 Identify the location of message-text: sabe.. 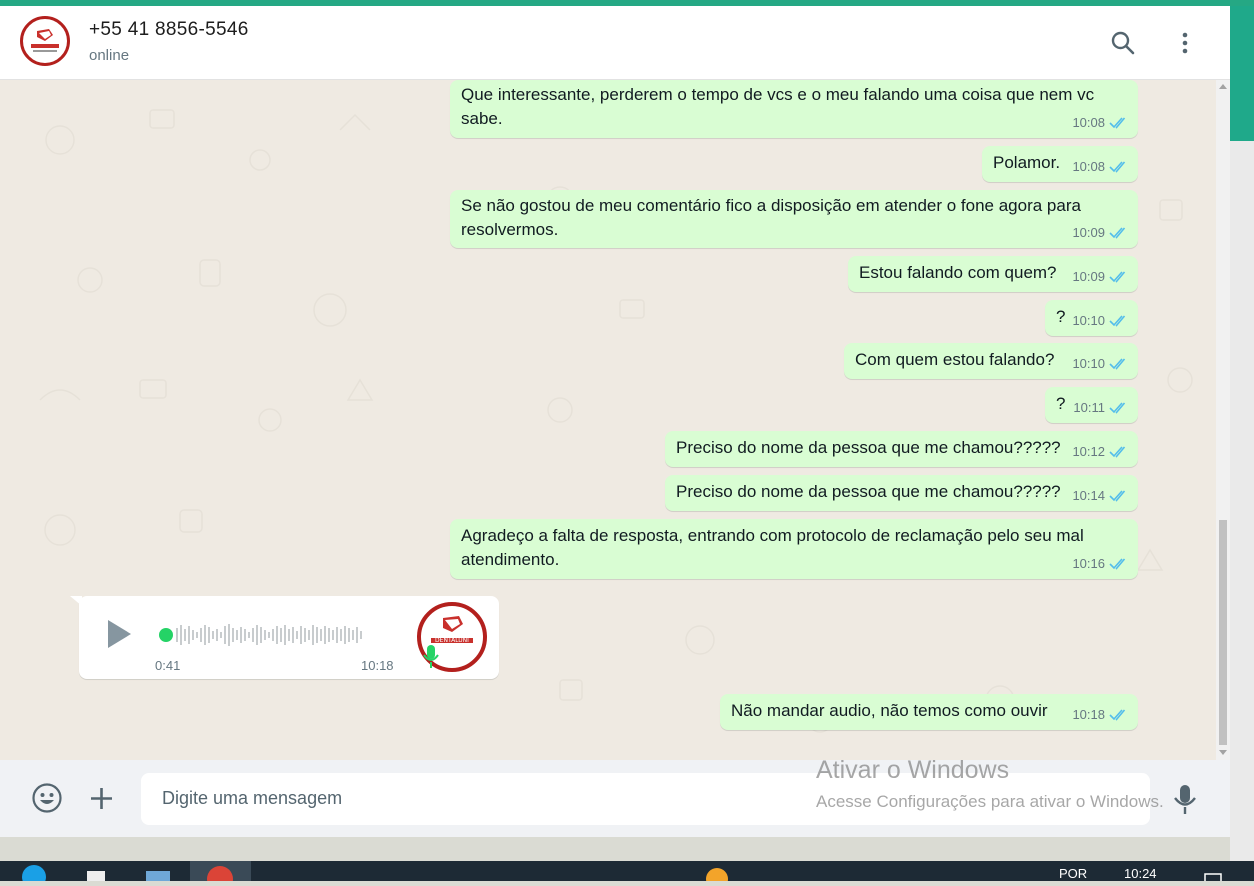
(482, 118).